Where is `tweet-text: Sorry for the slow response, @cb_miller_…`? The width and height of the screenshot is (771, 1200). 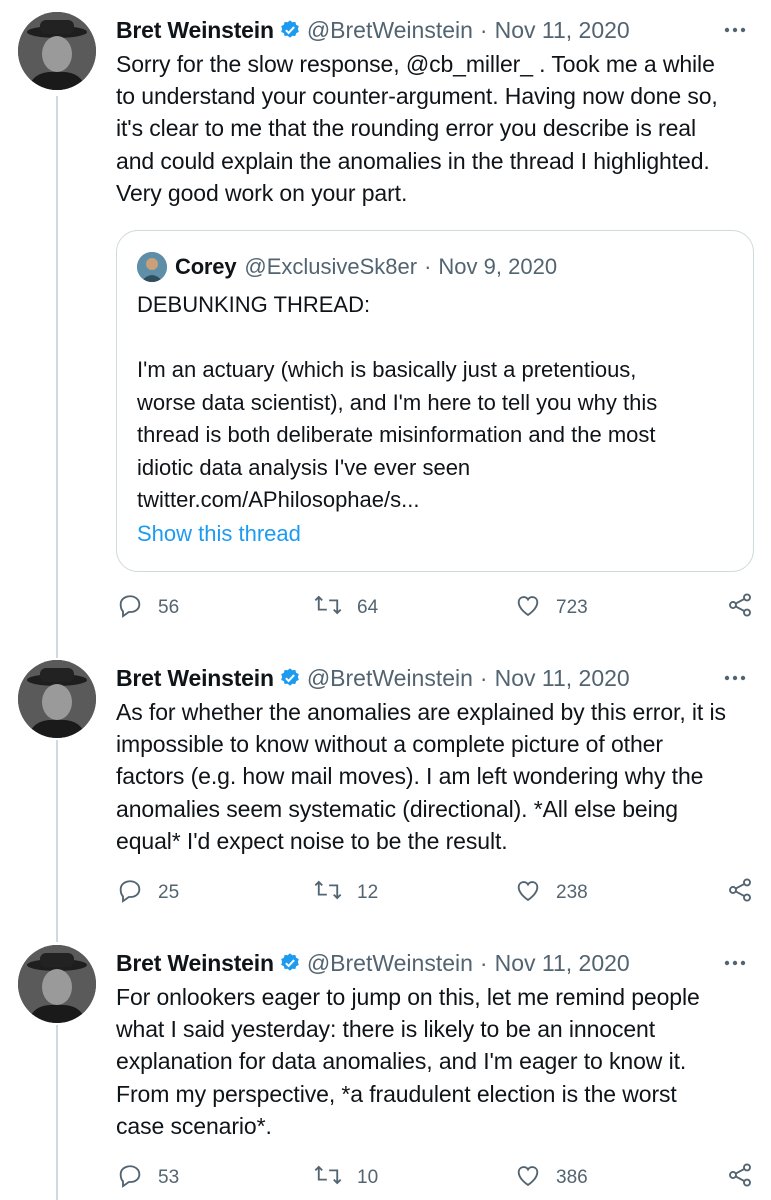
tweet-text: Sorry for the slow response, @cb_miller_… is located at coordinates (417, 128).